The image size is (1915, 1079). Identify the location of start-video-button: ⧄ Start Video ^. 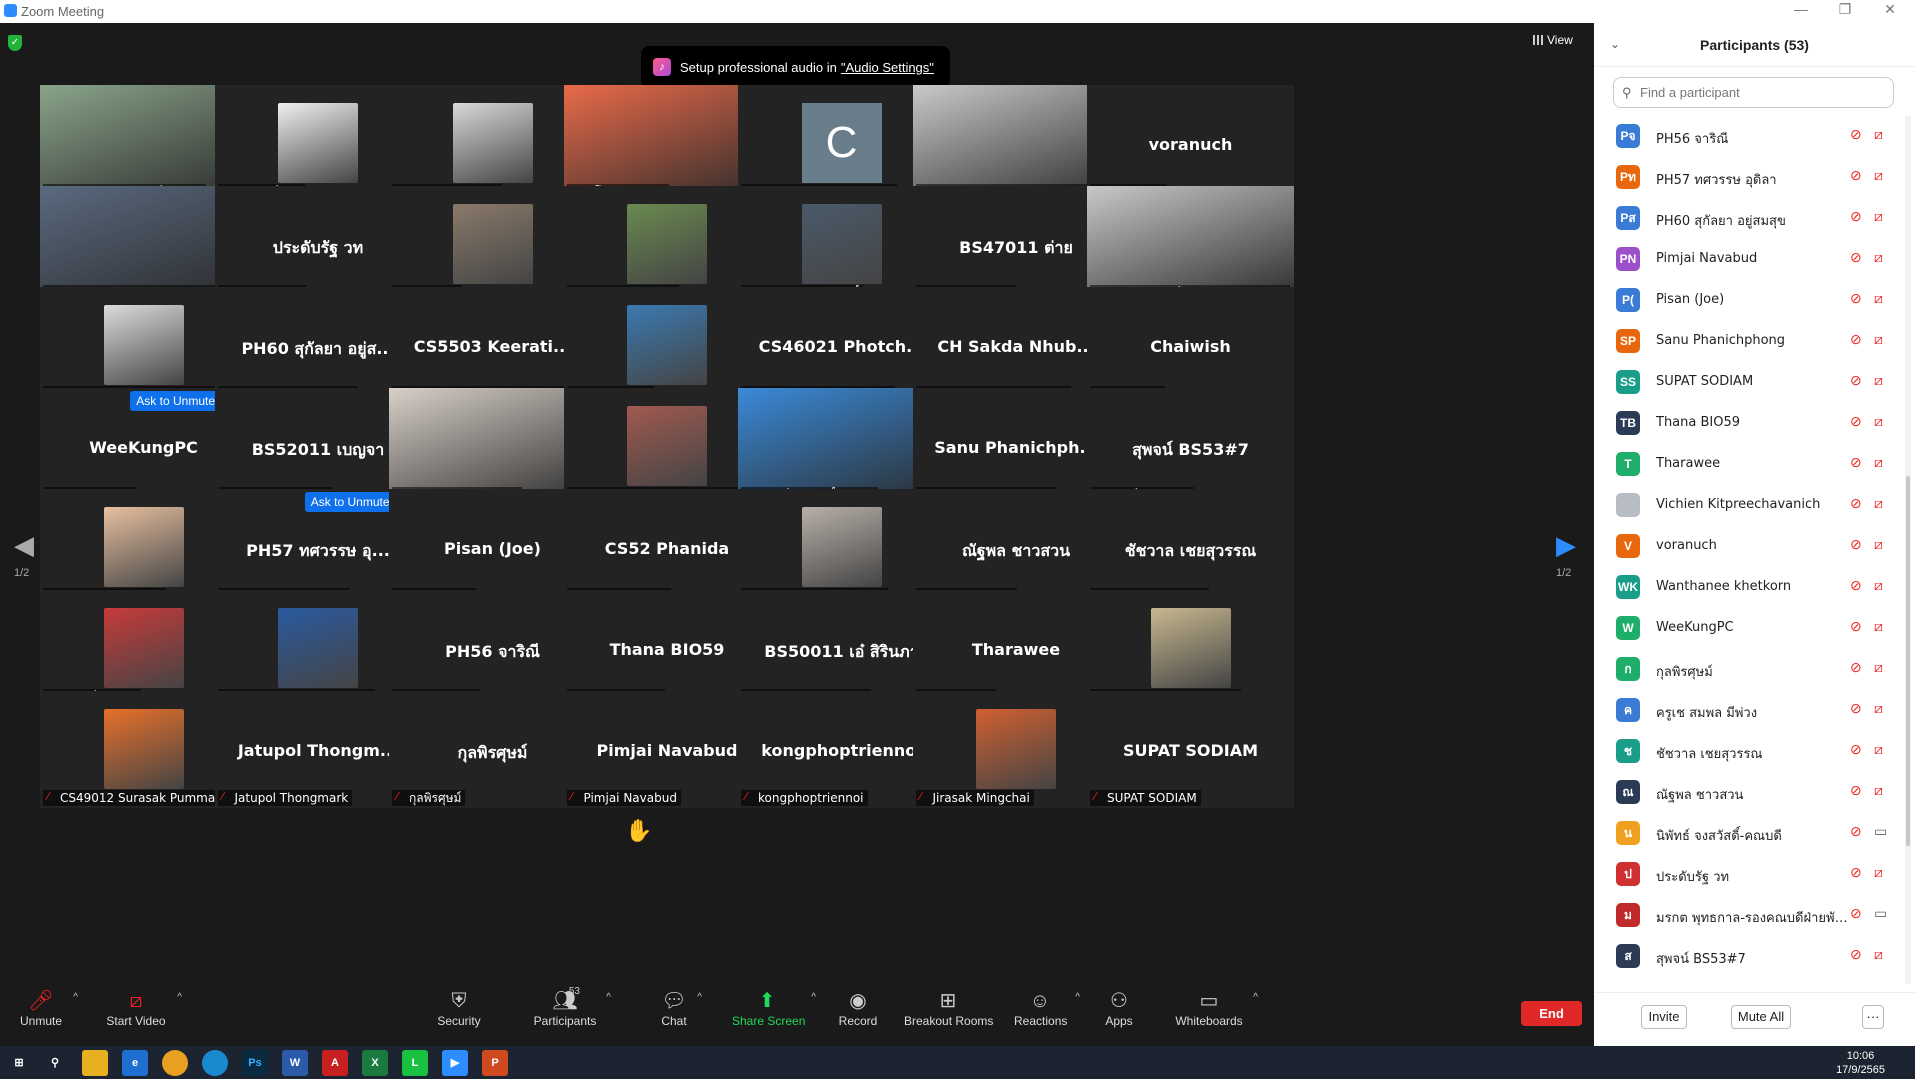
(143, 1008).